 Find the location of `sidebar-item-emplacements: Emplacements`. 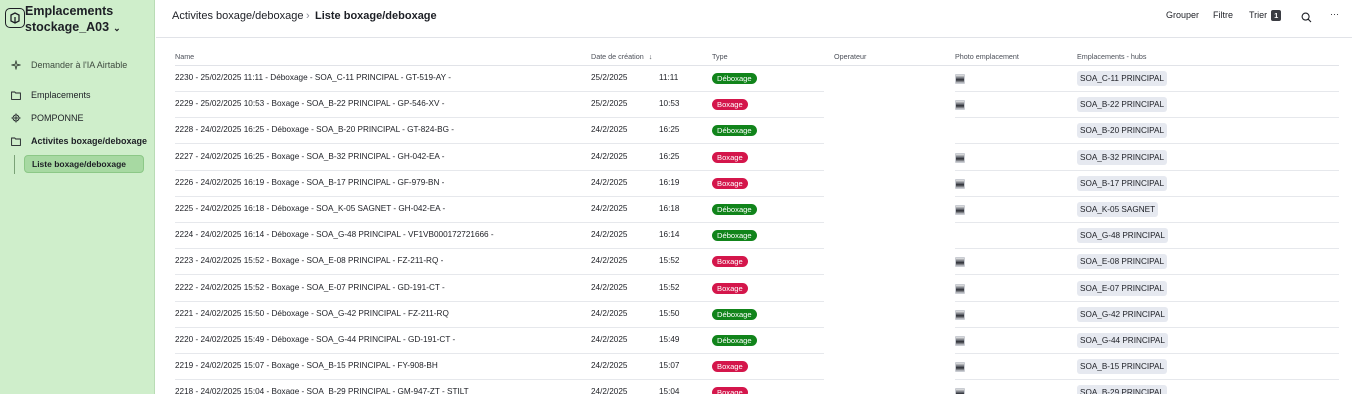

sidebar-item-emplacements: Emplacements is located at coordinates (50, 95).